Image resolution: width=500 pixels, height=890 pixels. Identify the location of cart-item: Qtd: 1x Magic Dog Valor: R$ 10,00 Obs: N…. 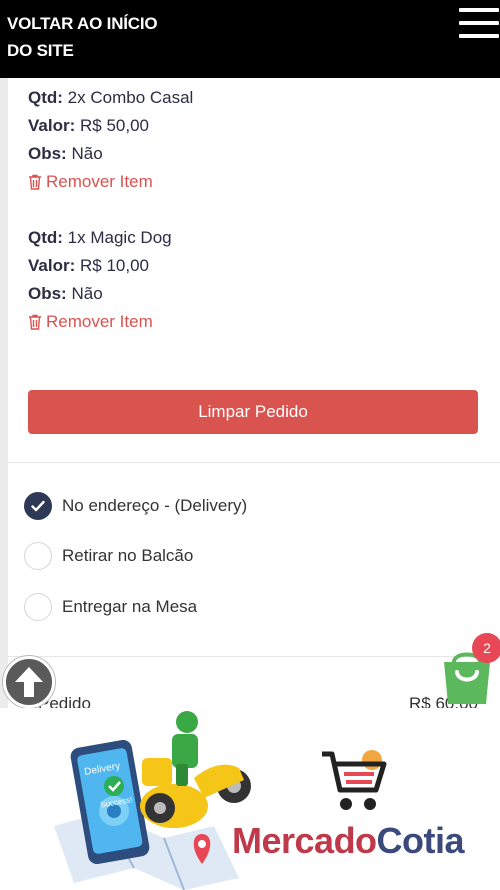
(100, 280).